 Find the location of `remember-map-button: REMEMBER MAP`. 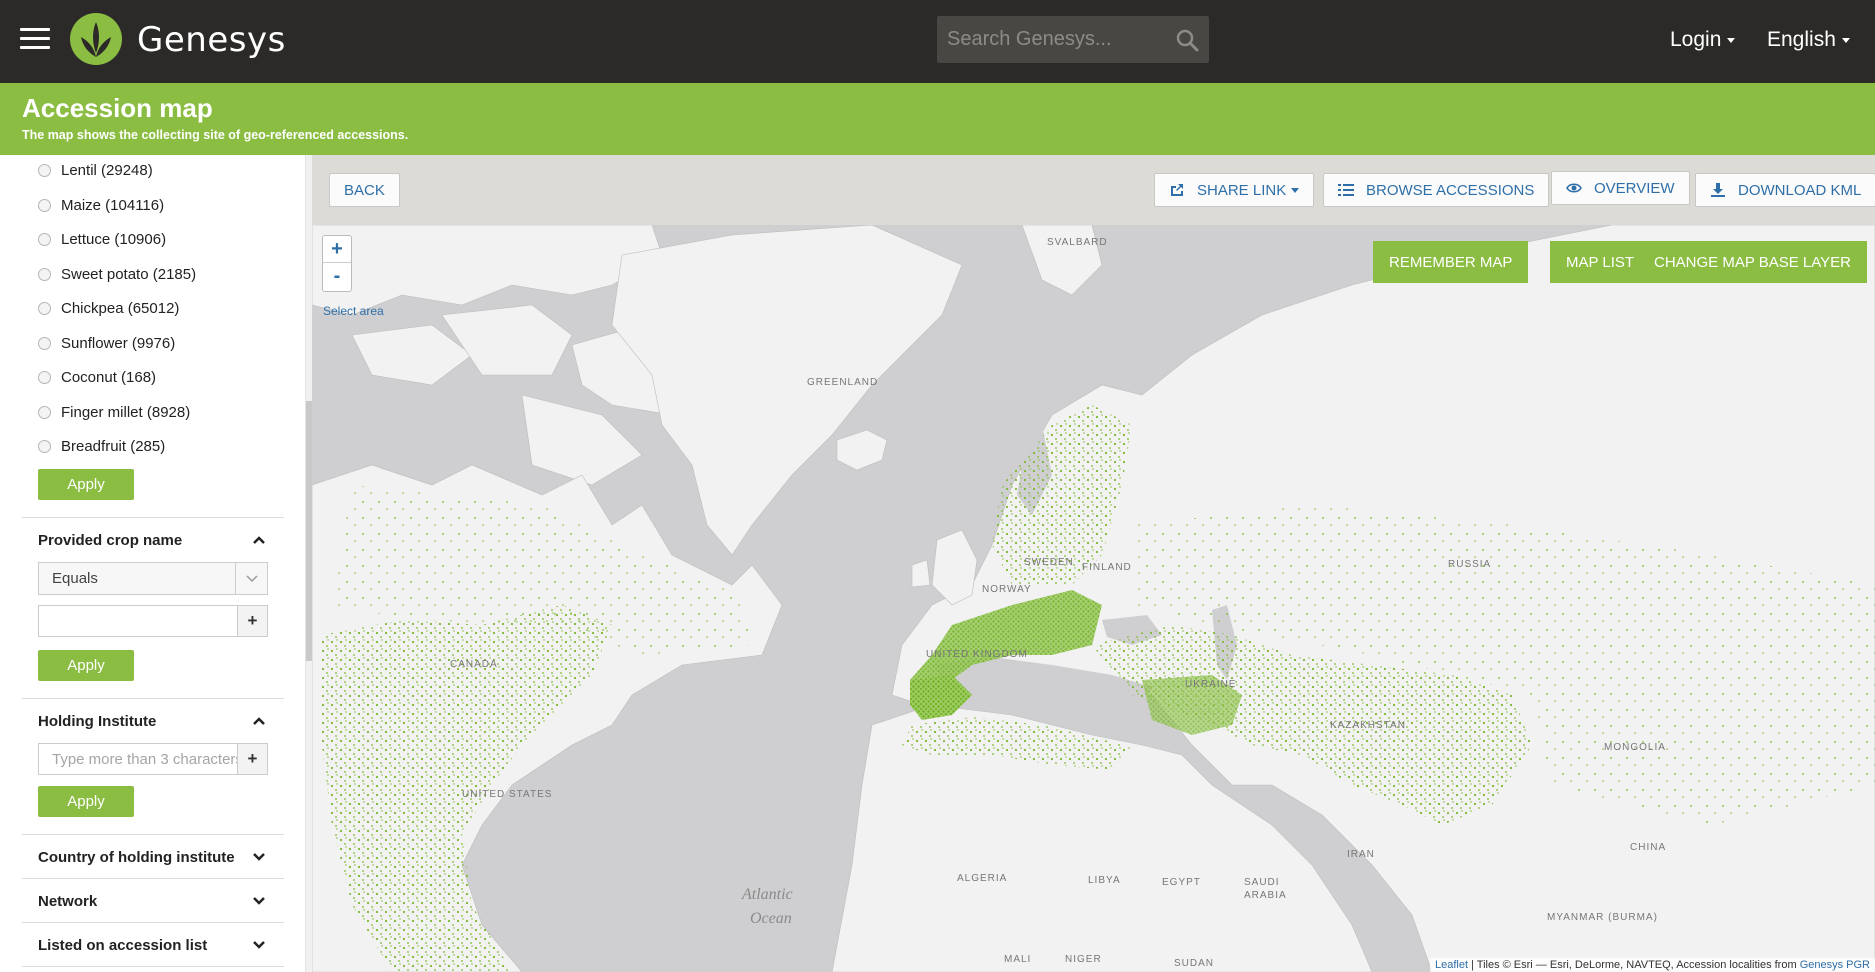

remember-map-button: REMEMBER MAP is located at coordinates (1451, 262).